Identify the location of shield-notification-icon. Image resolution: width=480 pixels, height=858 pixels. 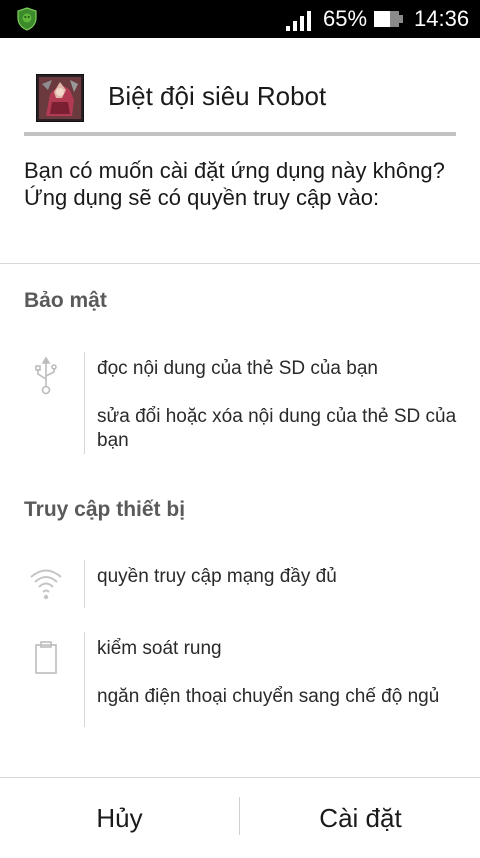
(27, 19).